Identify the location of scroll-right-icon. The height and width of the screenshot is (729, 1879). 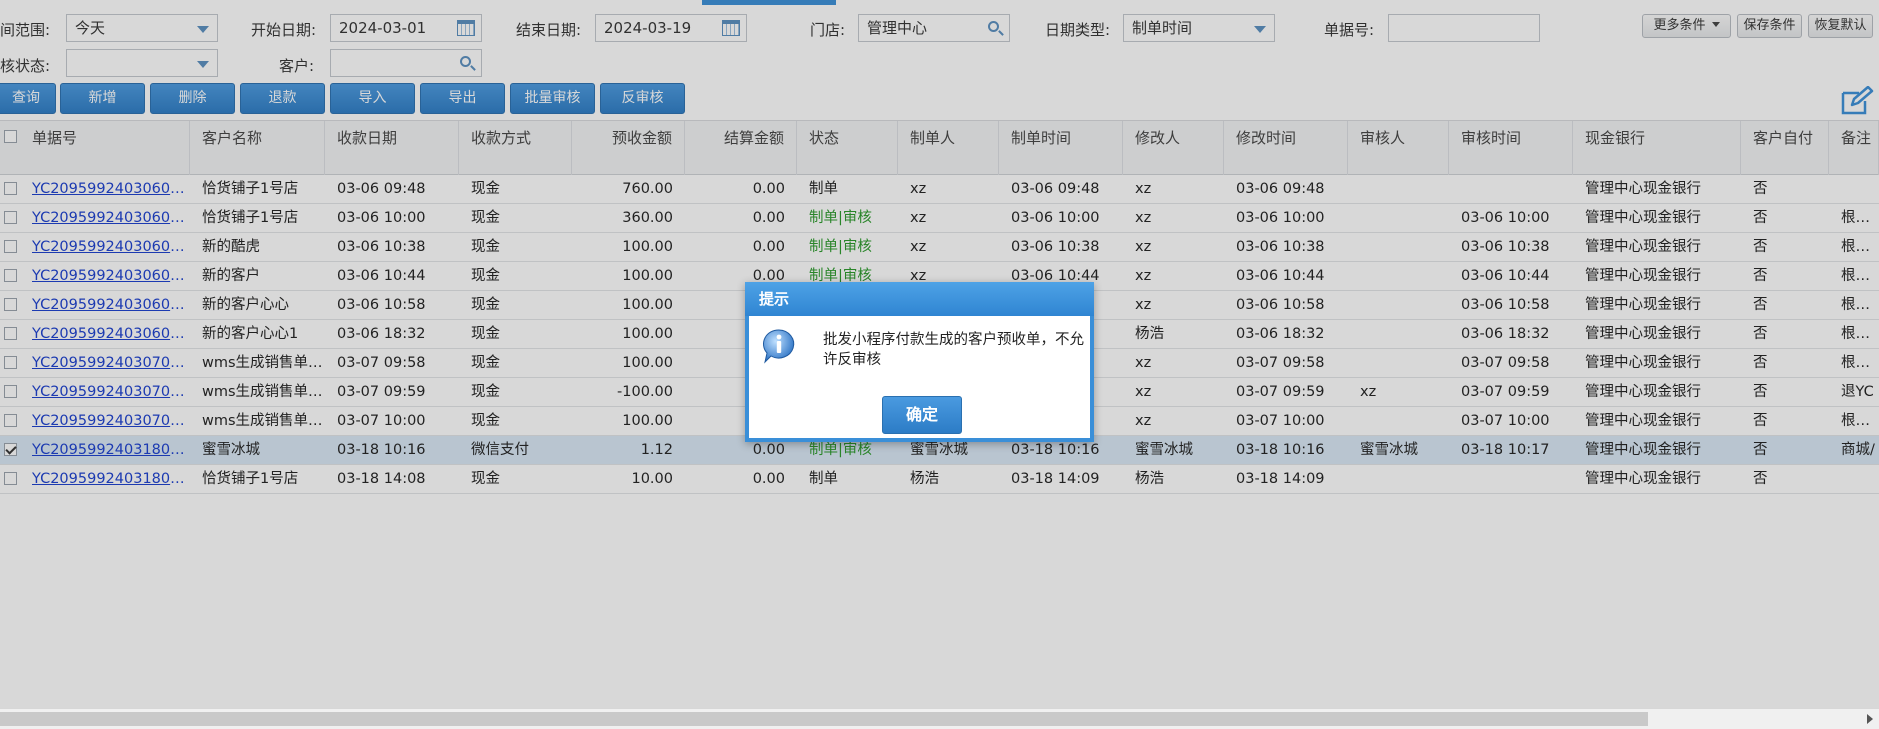
(1870, 719).